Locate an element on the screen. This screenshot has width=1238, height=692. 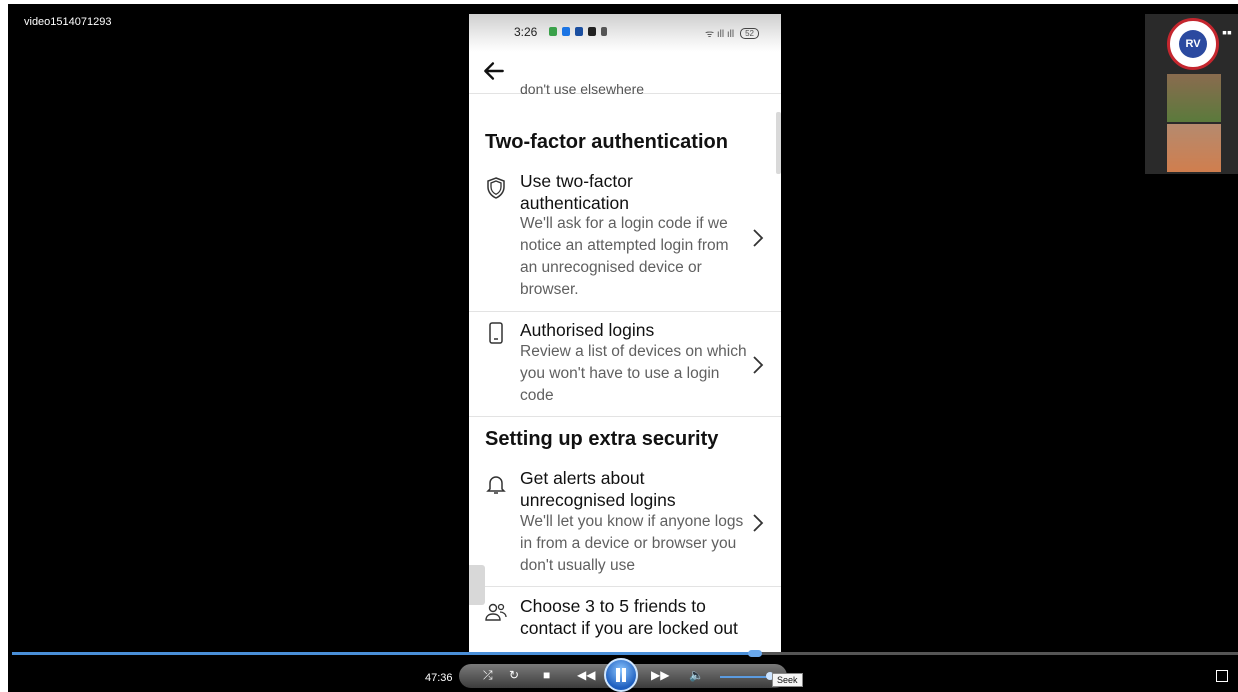
seek-bar is located at coordinates (625, 653).